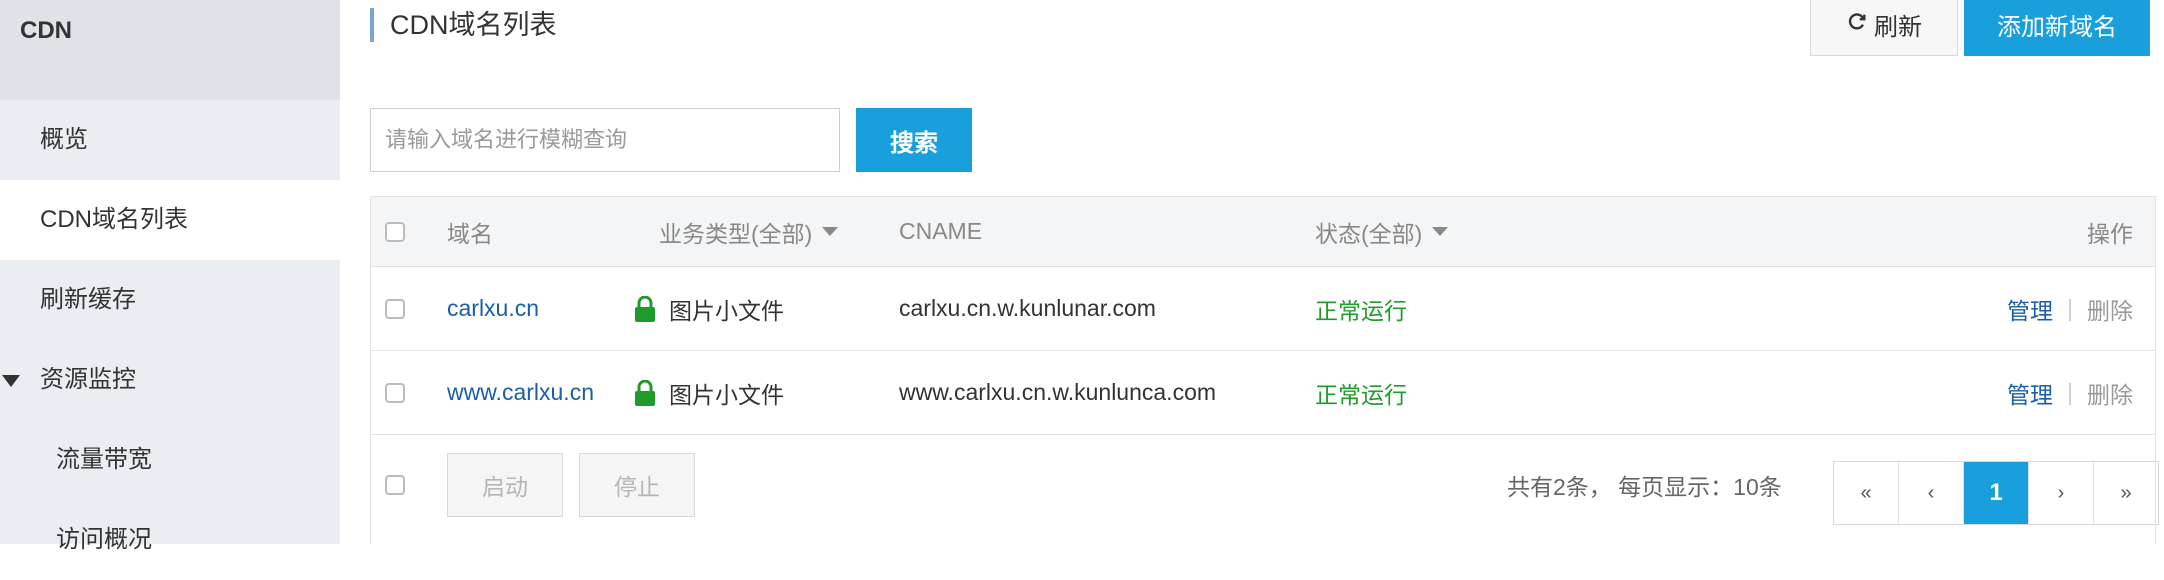  What do you see at coordinates (1866, 493) in the screenshot?
I see `pager-first-button: «` at bounding box center [1866, 493].